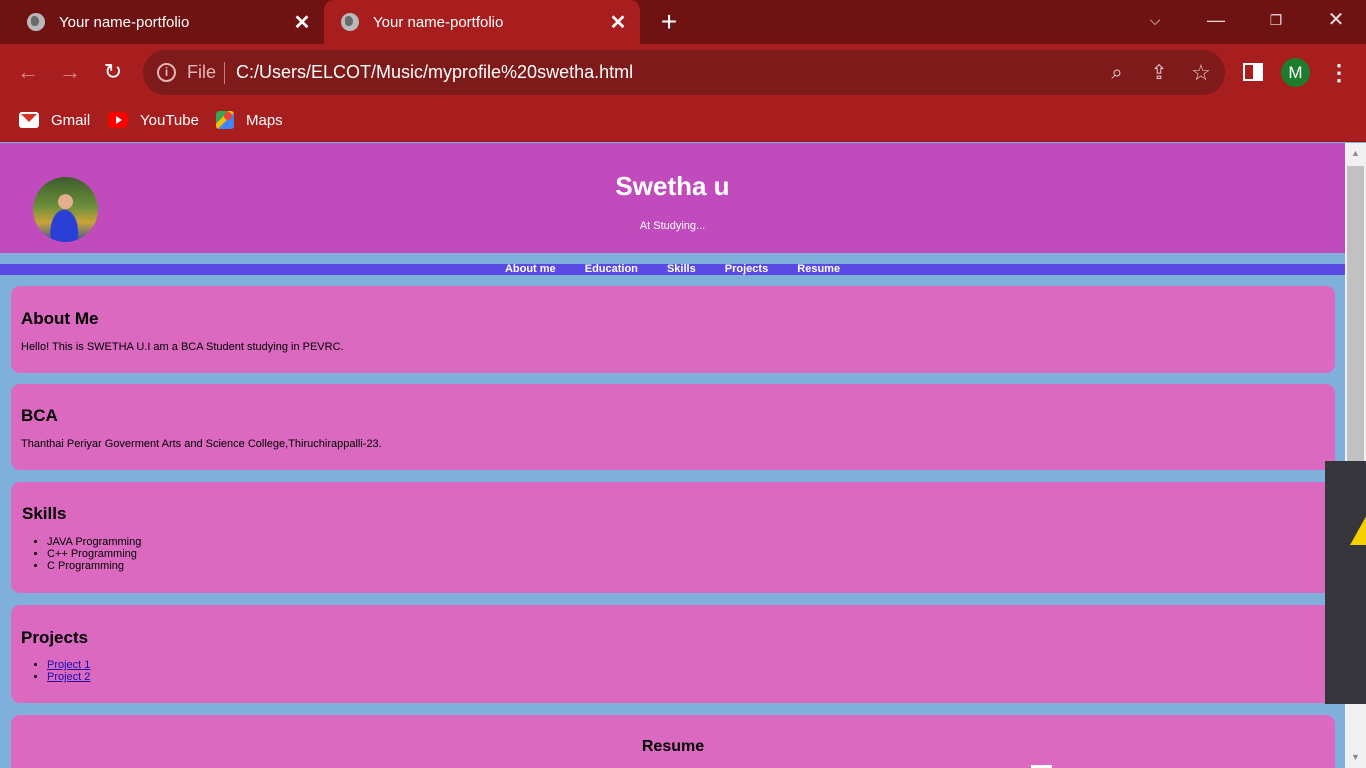  What do you see at coordinates (1117, 73) in the screenshot?
I see `zoom-icon: ⌕` at bounding box center [1117, 73].